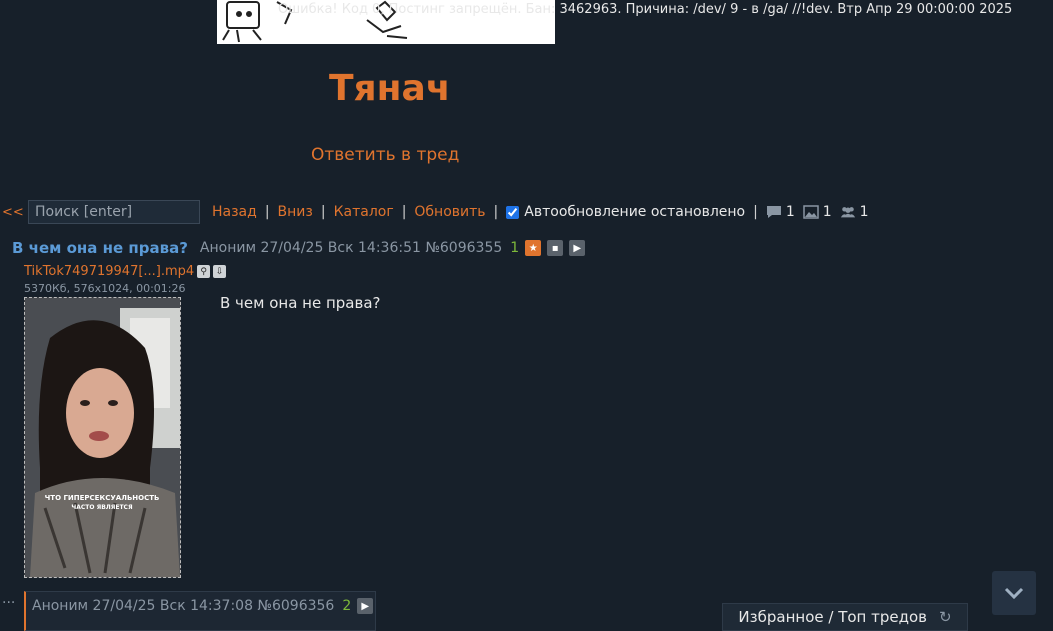 This screenshot has height=631, width=1053. Describe the element at coordinates (114, 212) in the screenshot. I see `search-input` at that location.